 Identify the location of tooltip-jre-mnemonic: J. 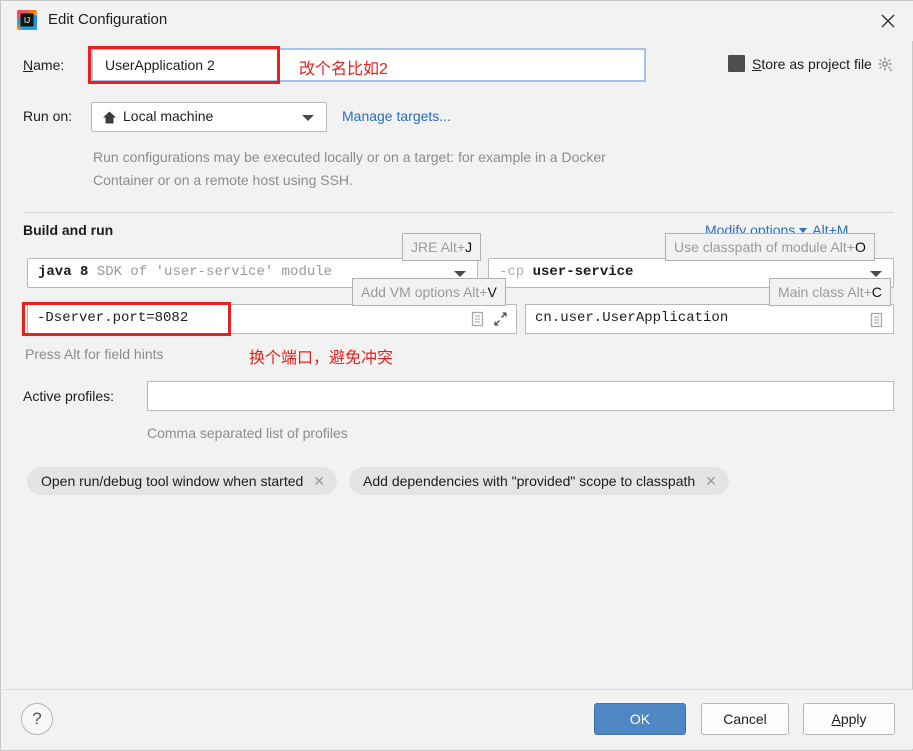
(469, 247).